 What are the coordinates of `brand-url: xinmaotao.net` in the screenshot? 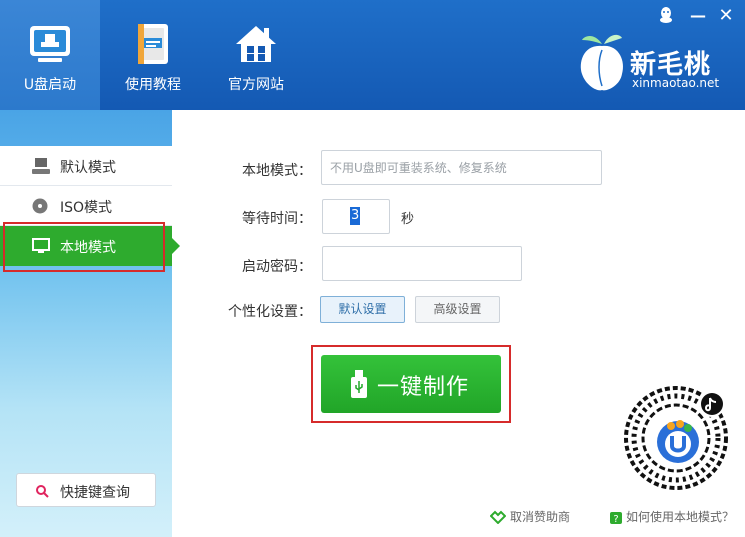 It's located at (676, 83).